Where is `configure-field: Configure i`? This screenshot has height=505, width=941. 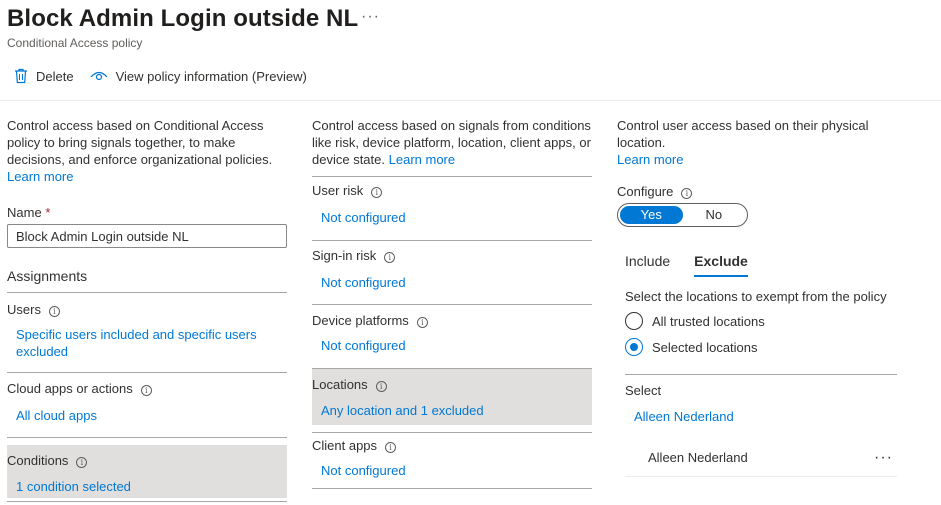 configure-field: Configure i is located at coordinates (762, 191).